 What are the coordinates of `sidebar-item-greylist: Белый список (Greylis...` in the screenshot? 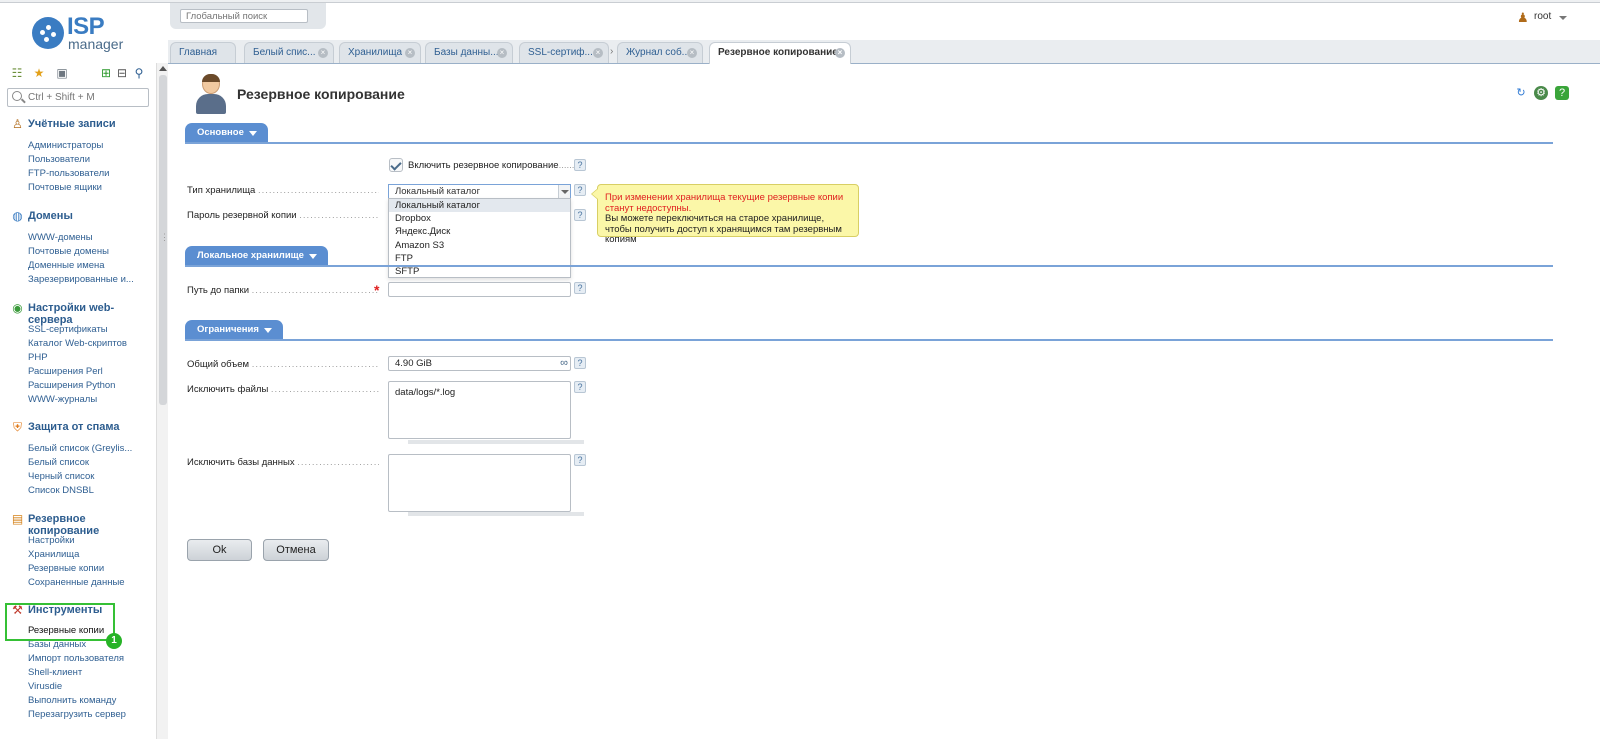 It's located at (92, 449).